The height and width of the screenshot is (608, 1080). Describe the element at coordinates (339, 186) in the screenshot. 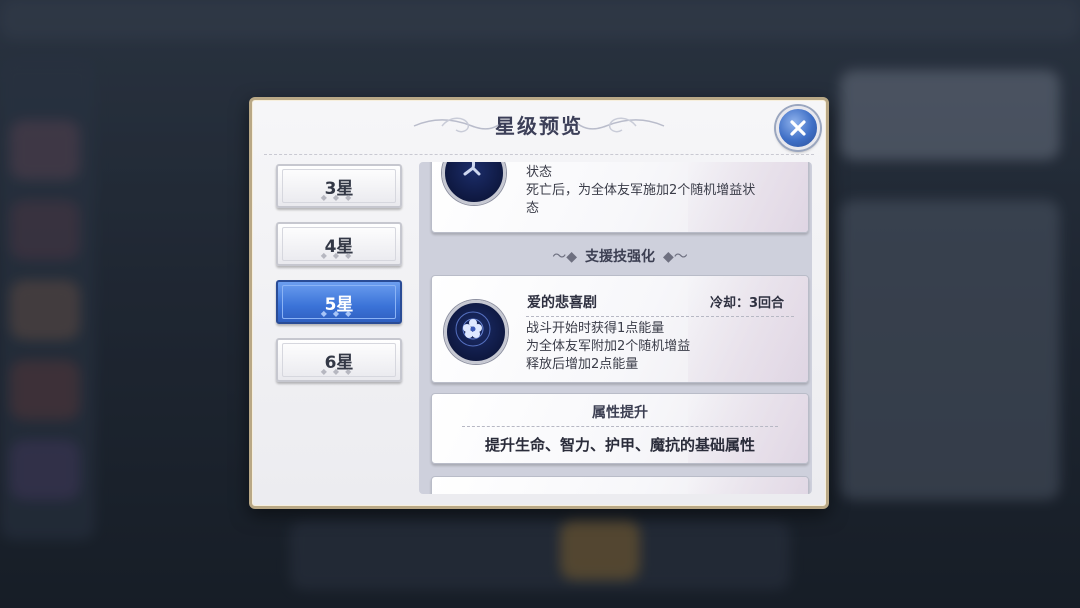

I see `tab-3-star: 3星 ◆◆◆` at that location.